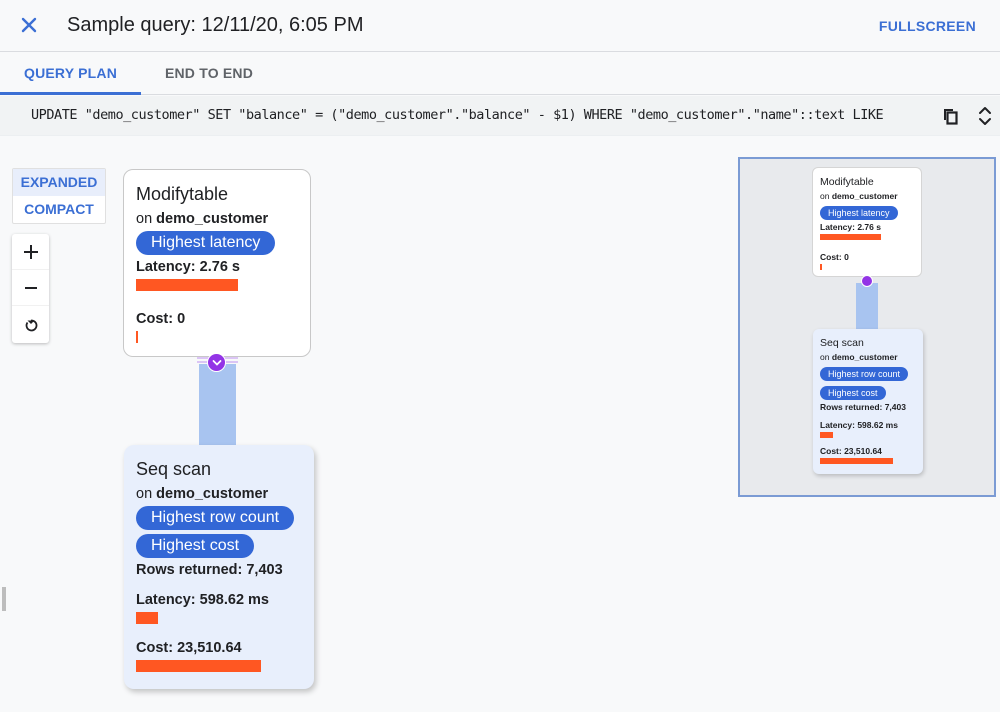  I want to click on reset-zoom-button, so click(30, 324).